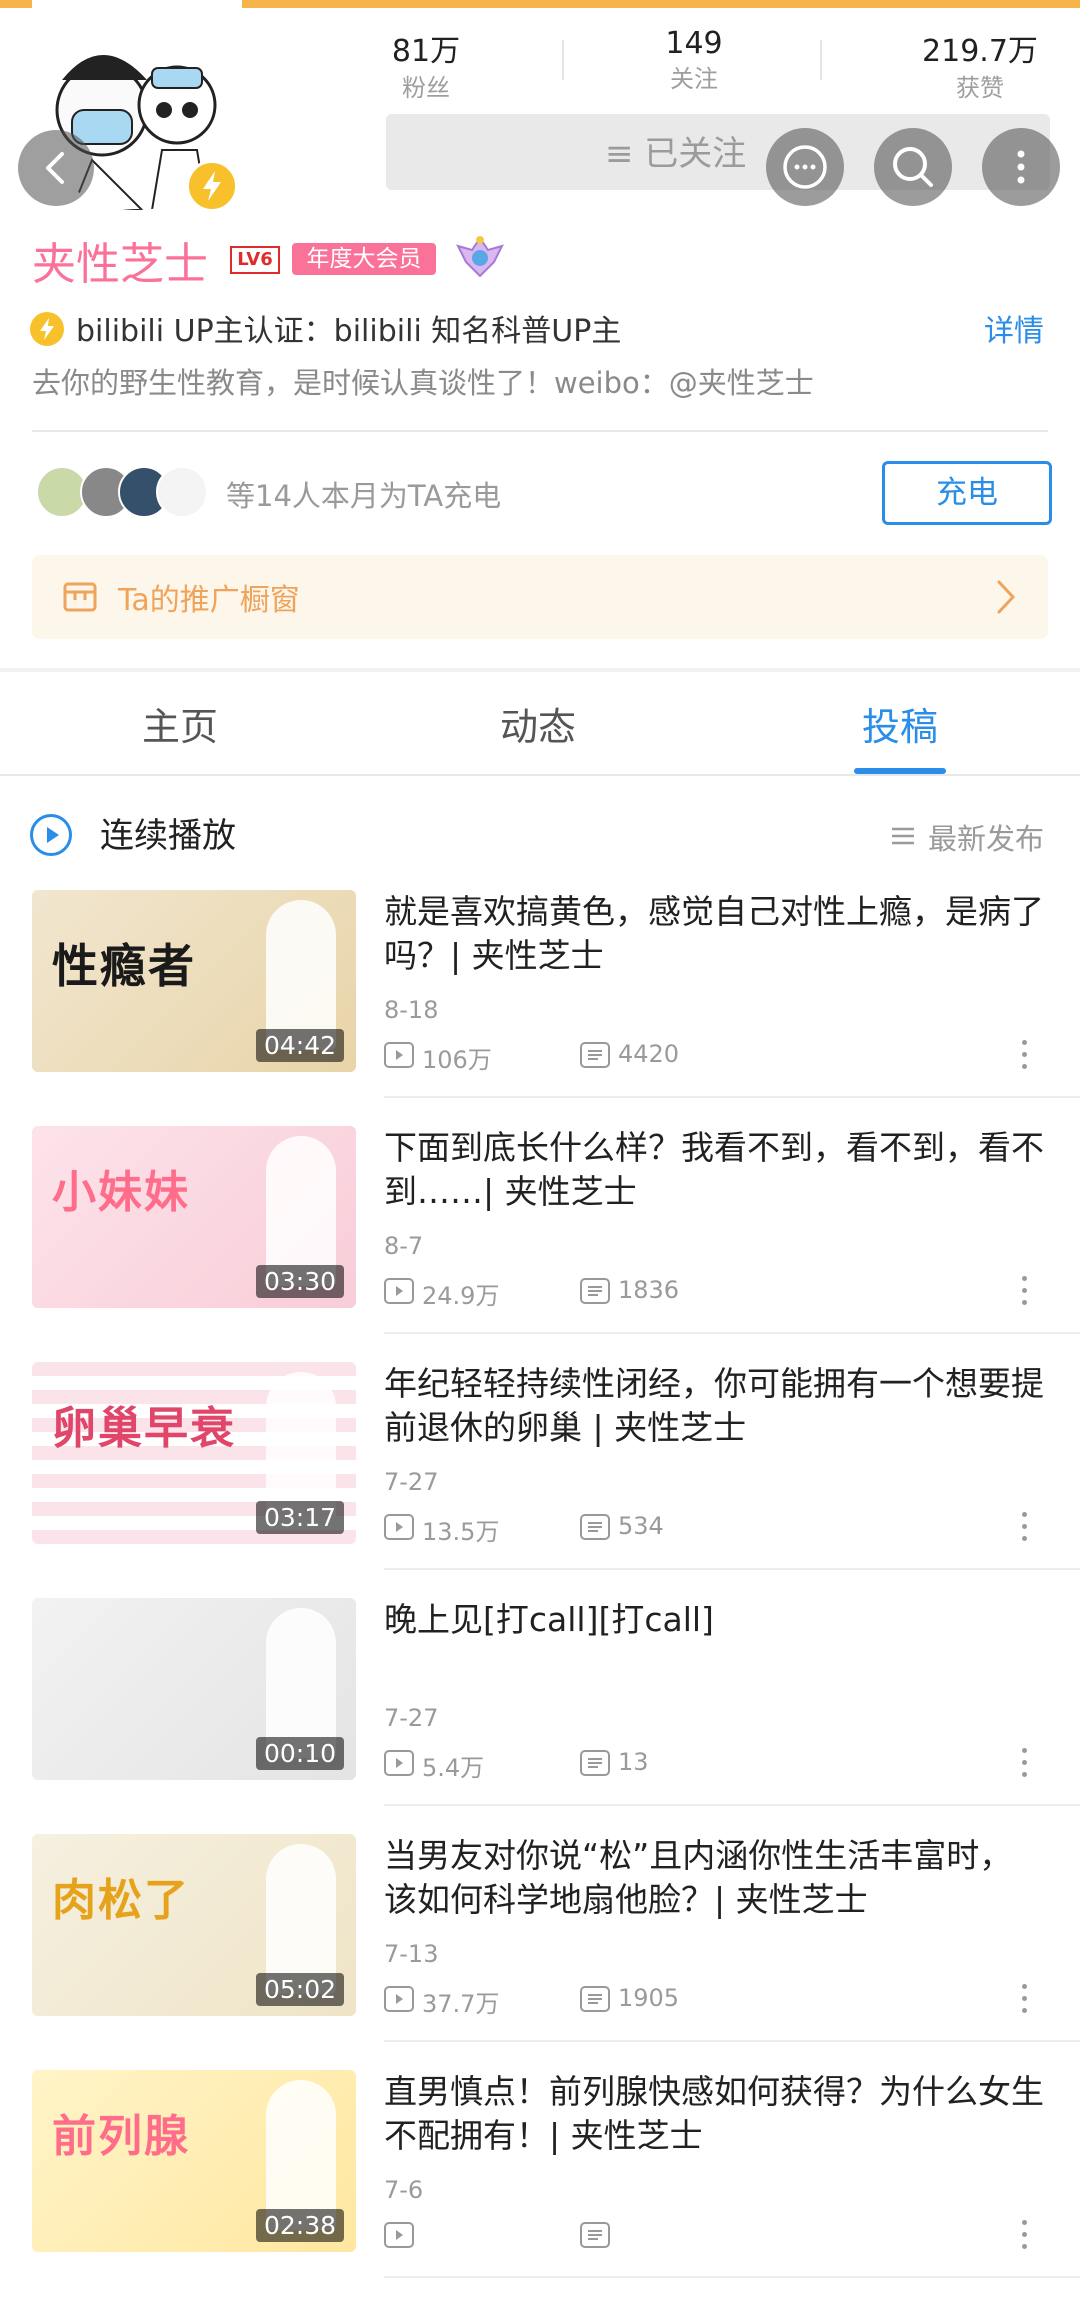  What do you see at coordinates (209, 600) in the screenshot?
I see `shop-window-label: Ta的推广橱窗` at bounding box center [209, 600].